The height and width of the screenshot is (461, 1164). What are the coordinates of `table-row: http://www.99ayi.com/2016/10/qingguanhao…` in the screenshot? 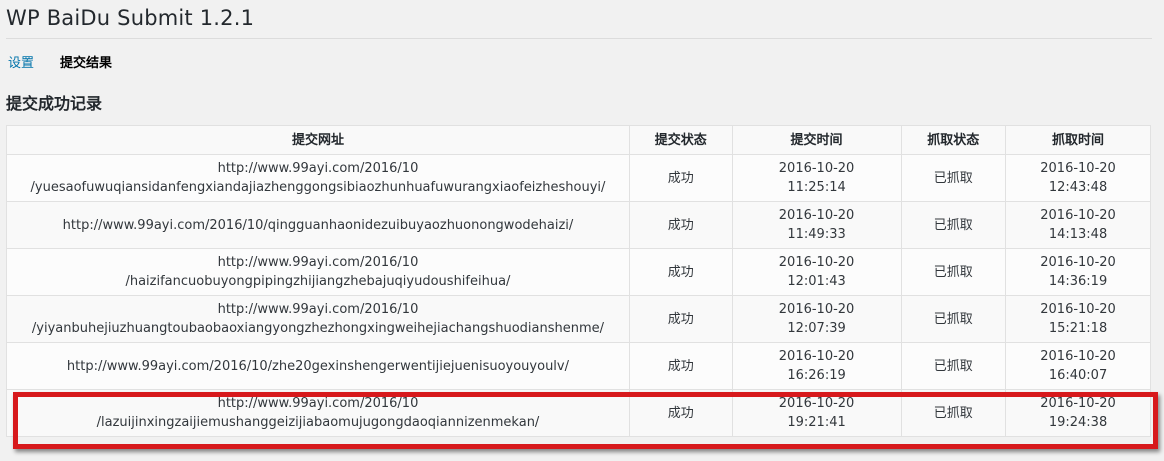 It's located at (578, 225).